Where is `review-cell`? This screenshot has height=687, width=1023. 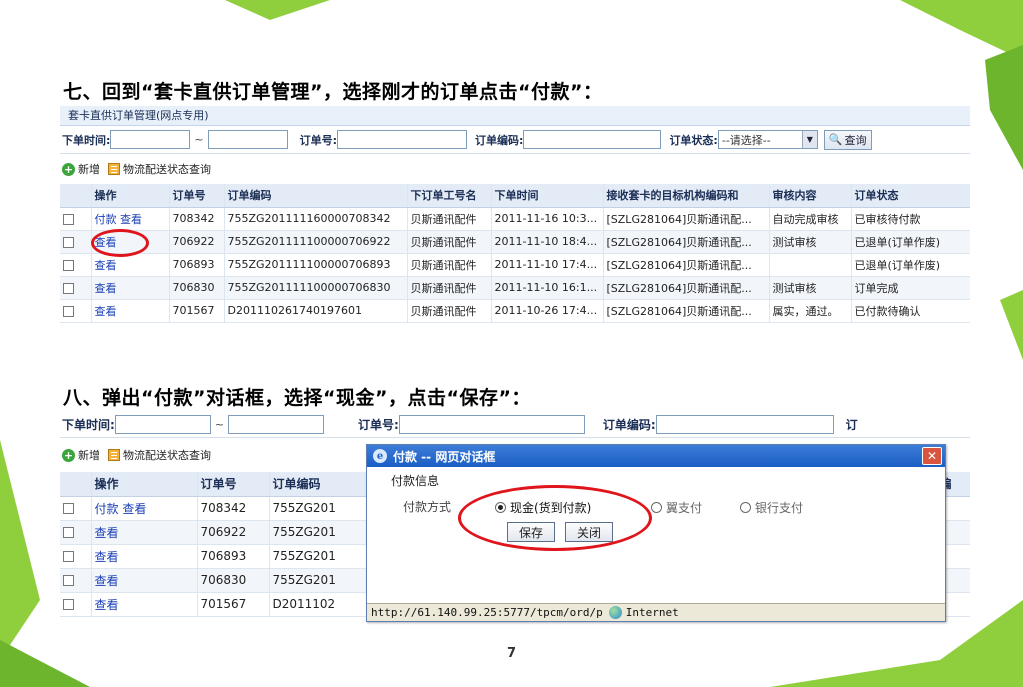
review-cell is located at coordinates (810, 265).